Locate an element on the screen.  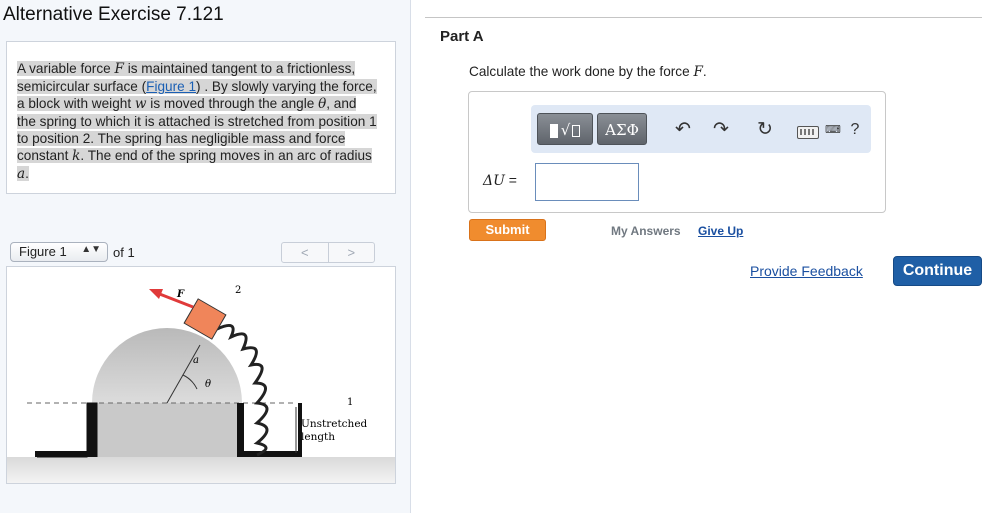
radius-symbol: a is located at coordinates (21, 174).